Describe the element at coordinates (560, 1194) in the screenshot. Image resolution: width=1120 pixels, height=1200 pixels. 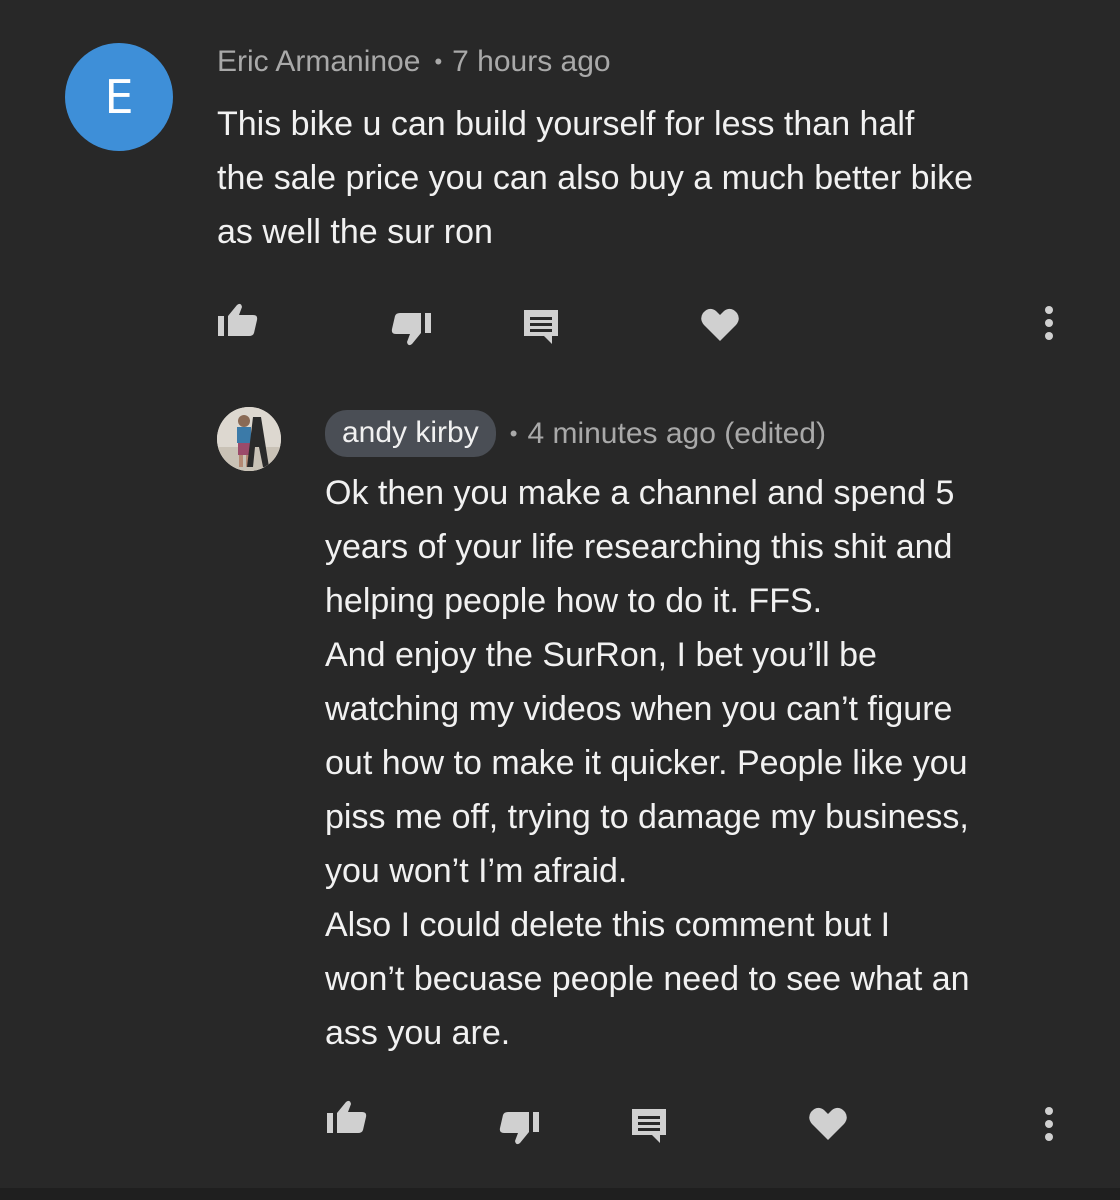
I see `bottom-edge` at that location.